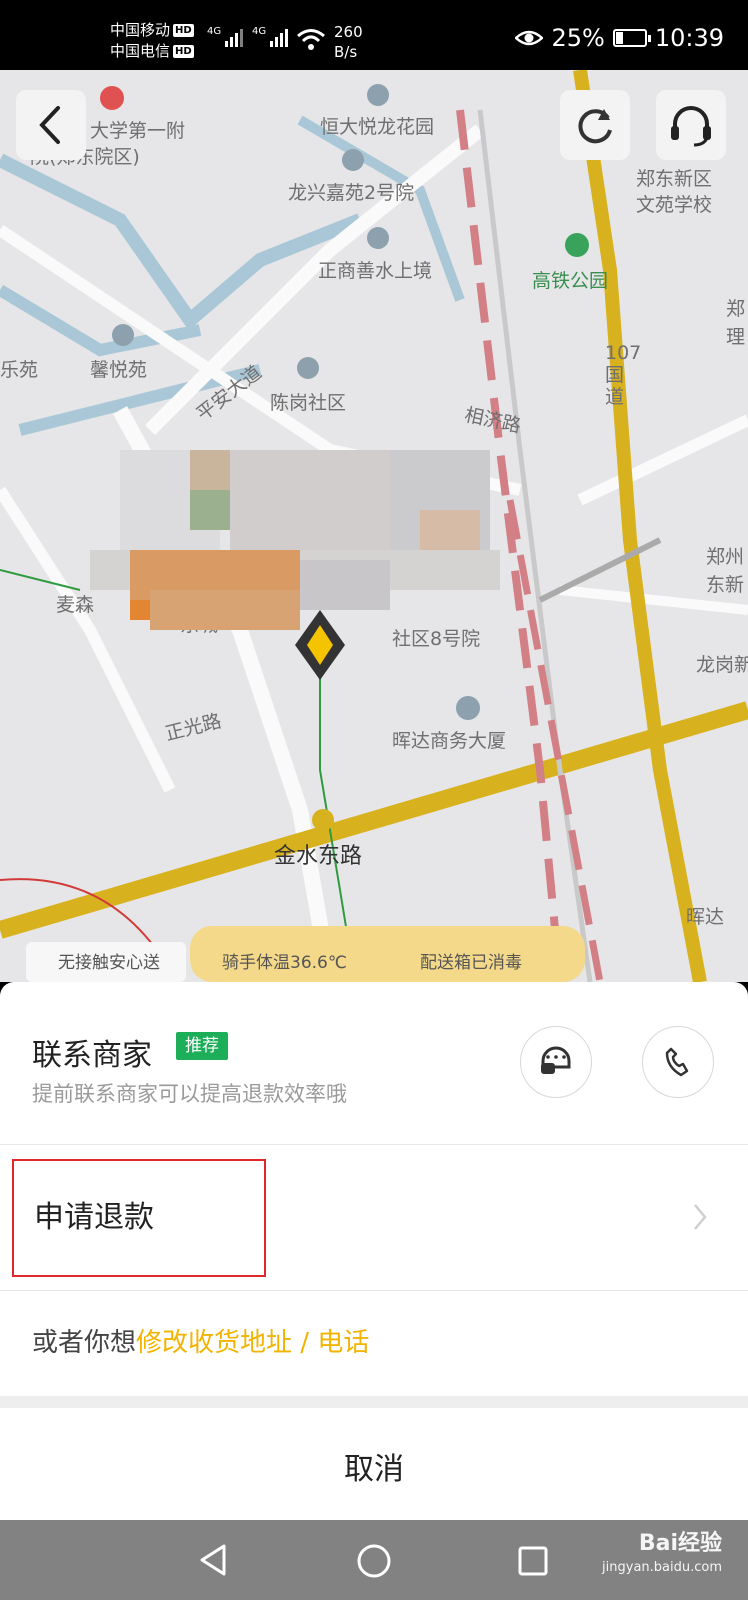 The width and height of the screenshot is (748, 1600). I want to click on map-label: 晖达商务大厦, so click(449, 741).